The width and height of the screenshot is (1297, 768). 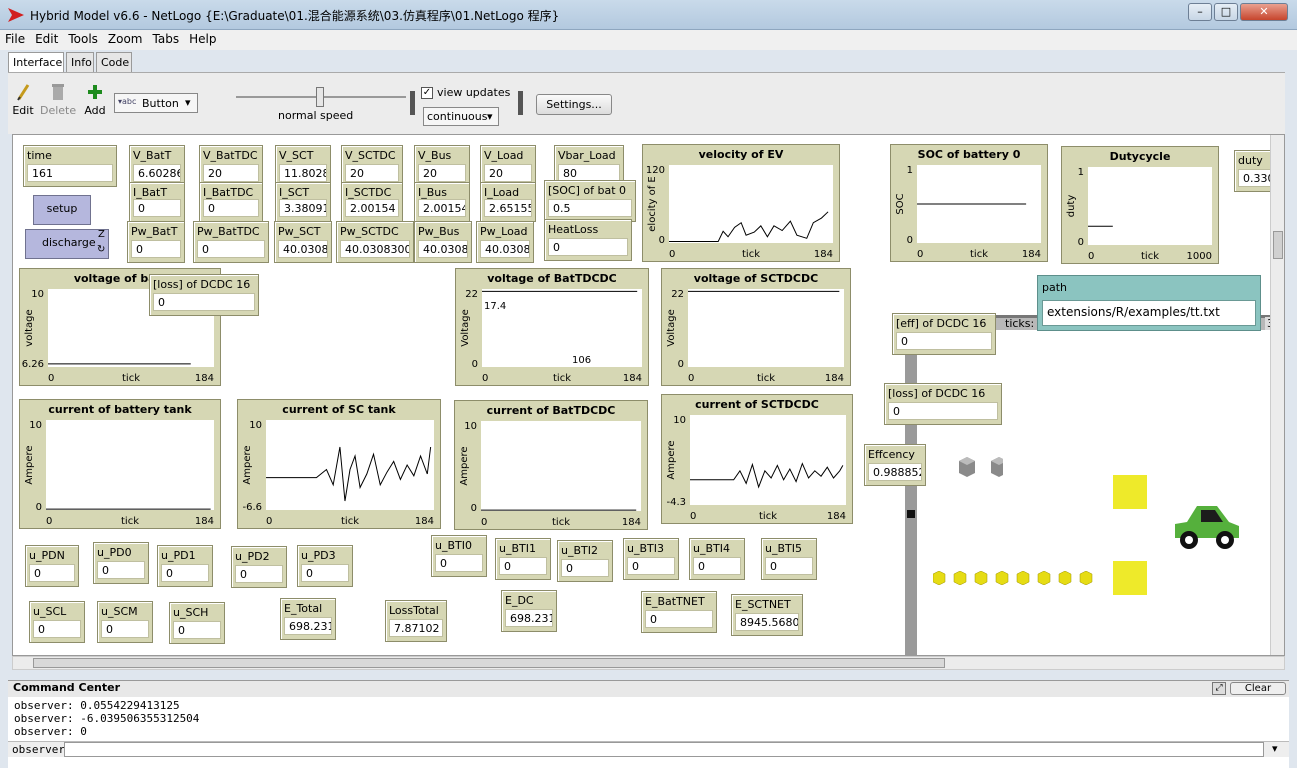 I want to click on monitor-label: u_SCM, so click(x=119, y=611).